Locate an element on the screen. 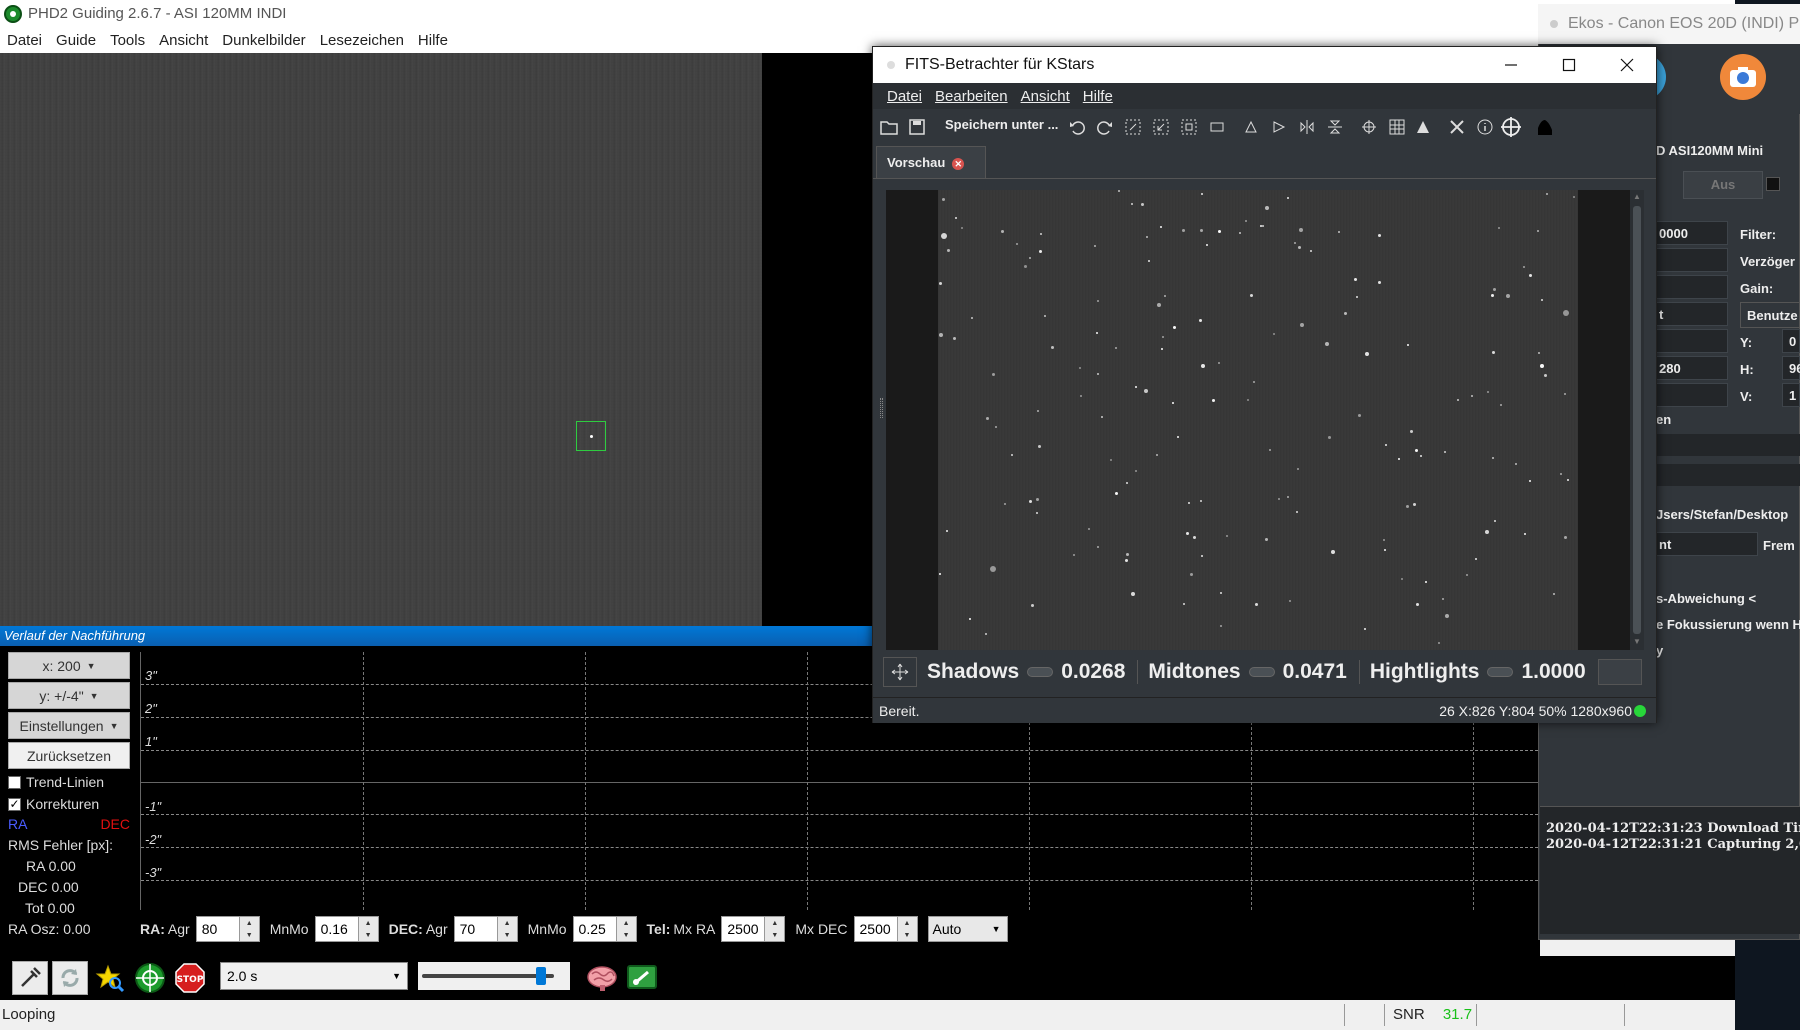 This screenshot has width=1800, height=1030. undo-button is located at coordinates (1077, 127).